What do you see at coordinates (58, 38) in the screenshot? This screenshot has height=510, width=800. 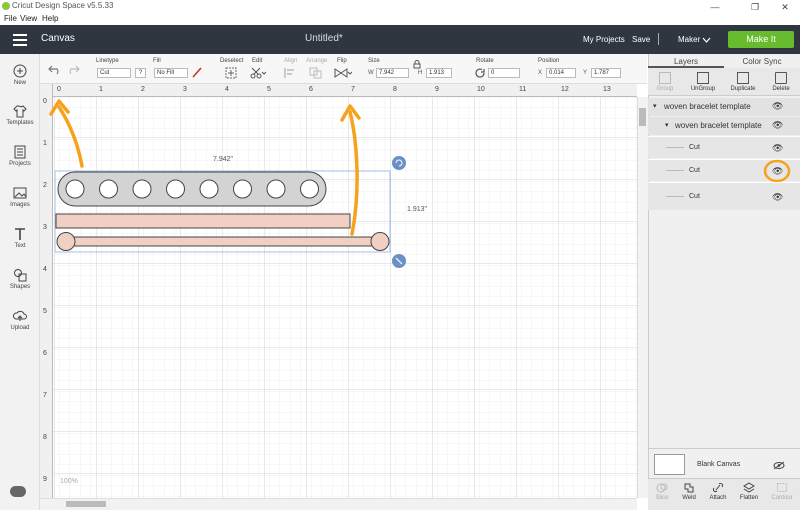 I see `page-title: Canvas` at bounding box center [58, 38].